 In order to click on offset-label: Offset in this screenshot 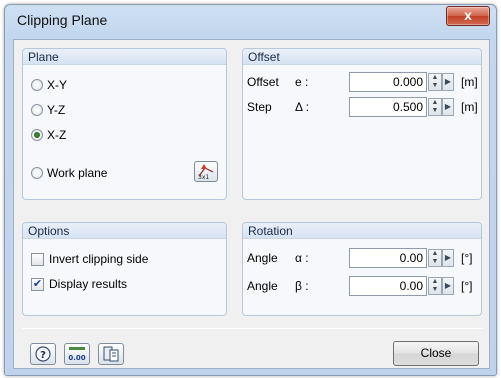, I will do `click(263, 82)`.